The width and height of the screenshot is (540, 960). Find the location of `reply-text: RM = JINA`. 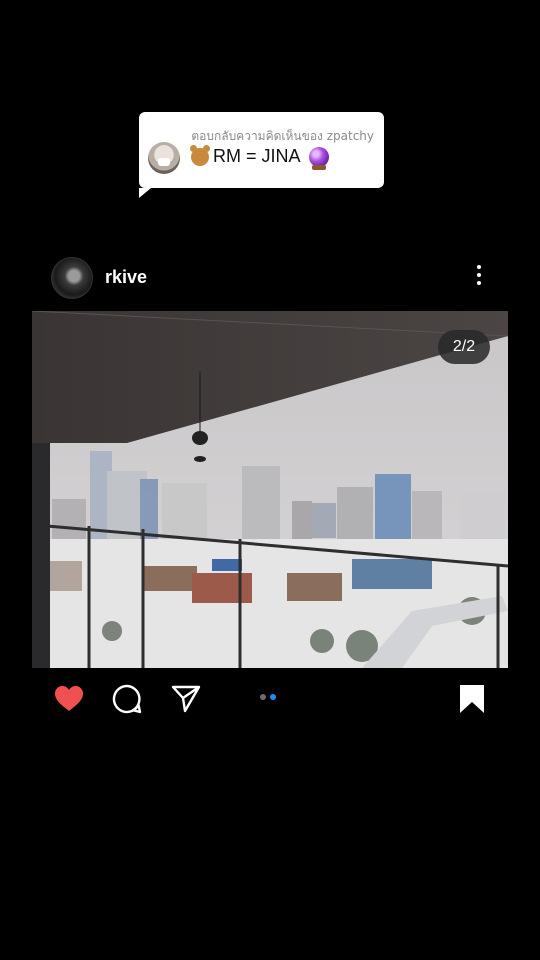

reply-text: RM = JINA is located at coordinates (257, 156).